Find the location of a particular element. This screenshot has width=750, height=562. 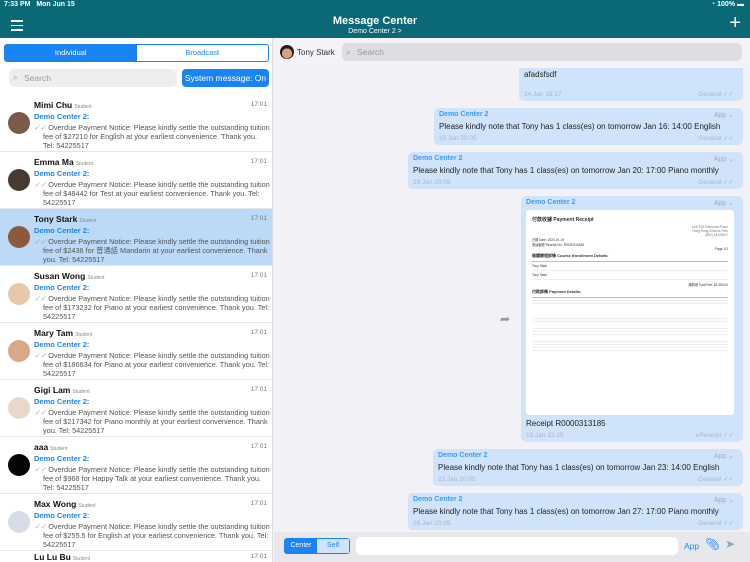

center-selector: Demo Center 2 > is located at coordinates (375, 31).